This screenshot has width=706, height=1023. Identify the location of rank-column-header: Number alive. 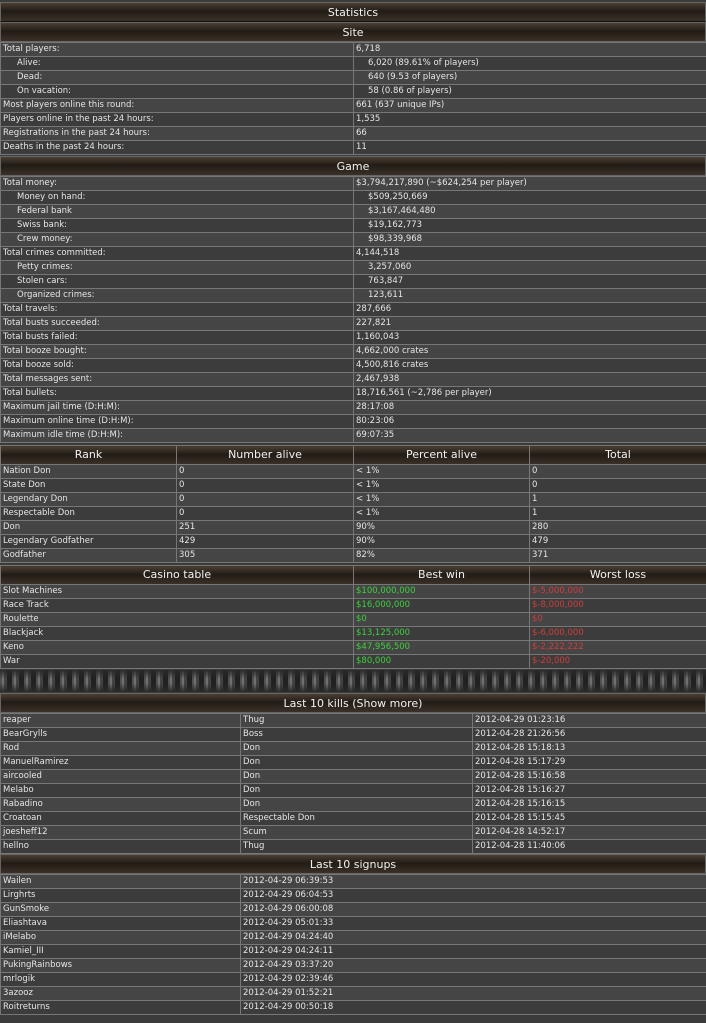
(265, 455).